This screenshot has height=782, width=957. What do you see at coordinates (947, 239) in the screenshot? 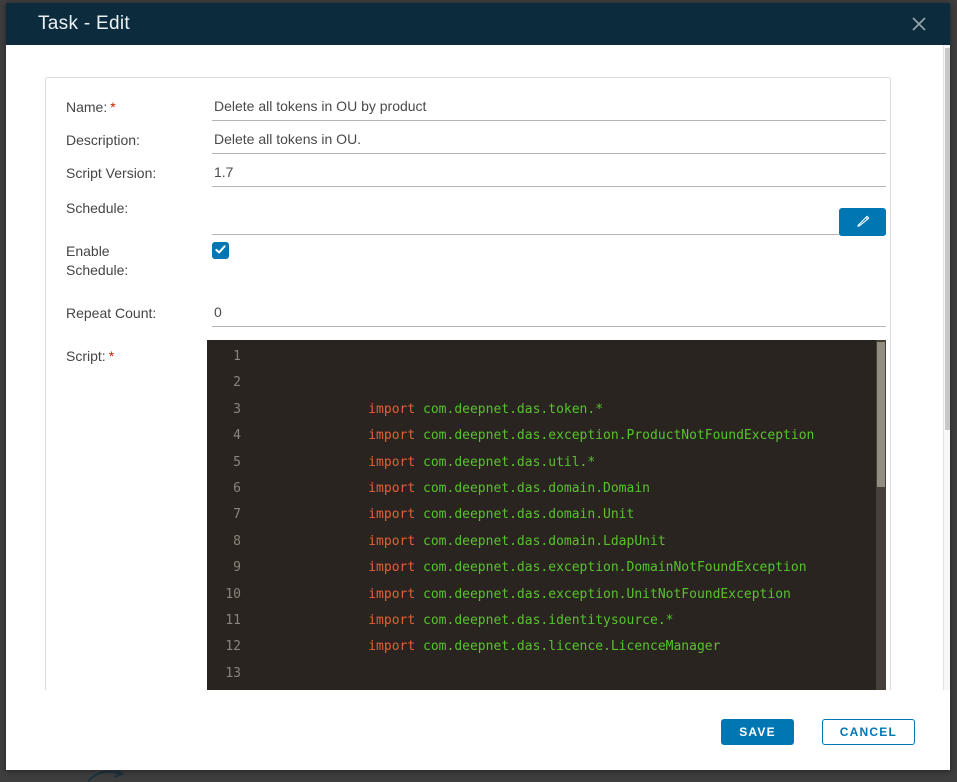
I see `modal-scrollbar-thumb` at bounding box center [947, 239].